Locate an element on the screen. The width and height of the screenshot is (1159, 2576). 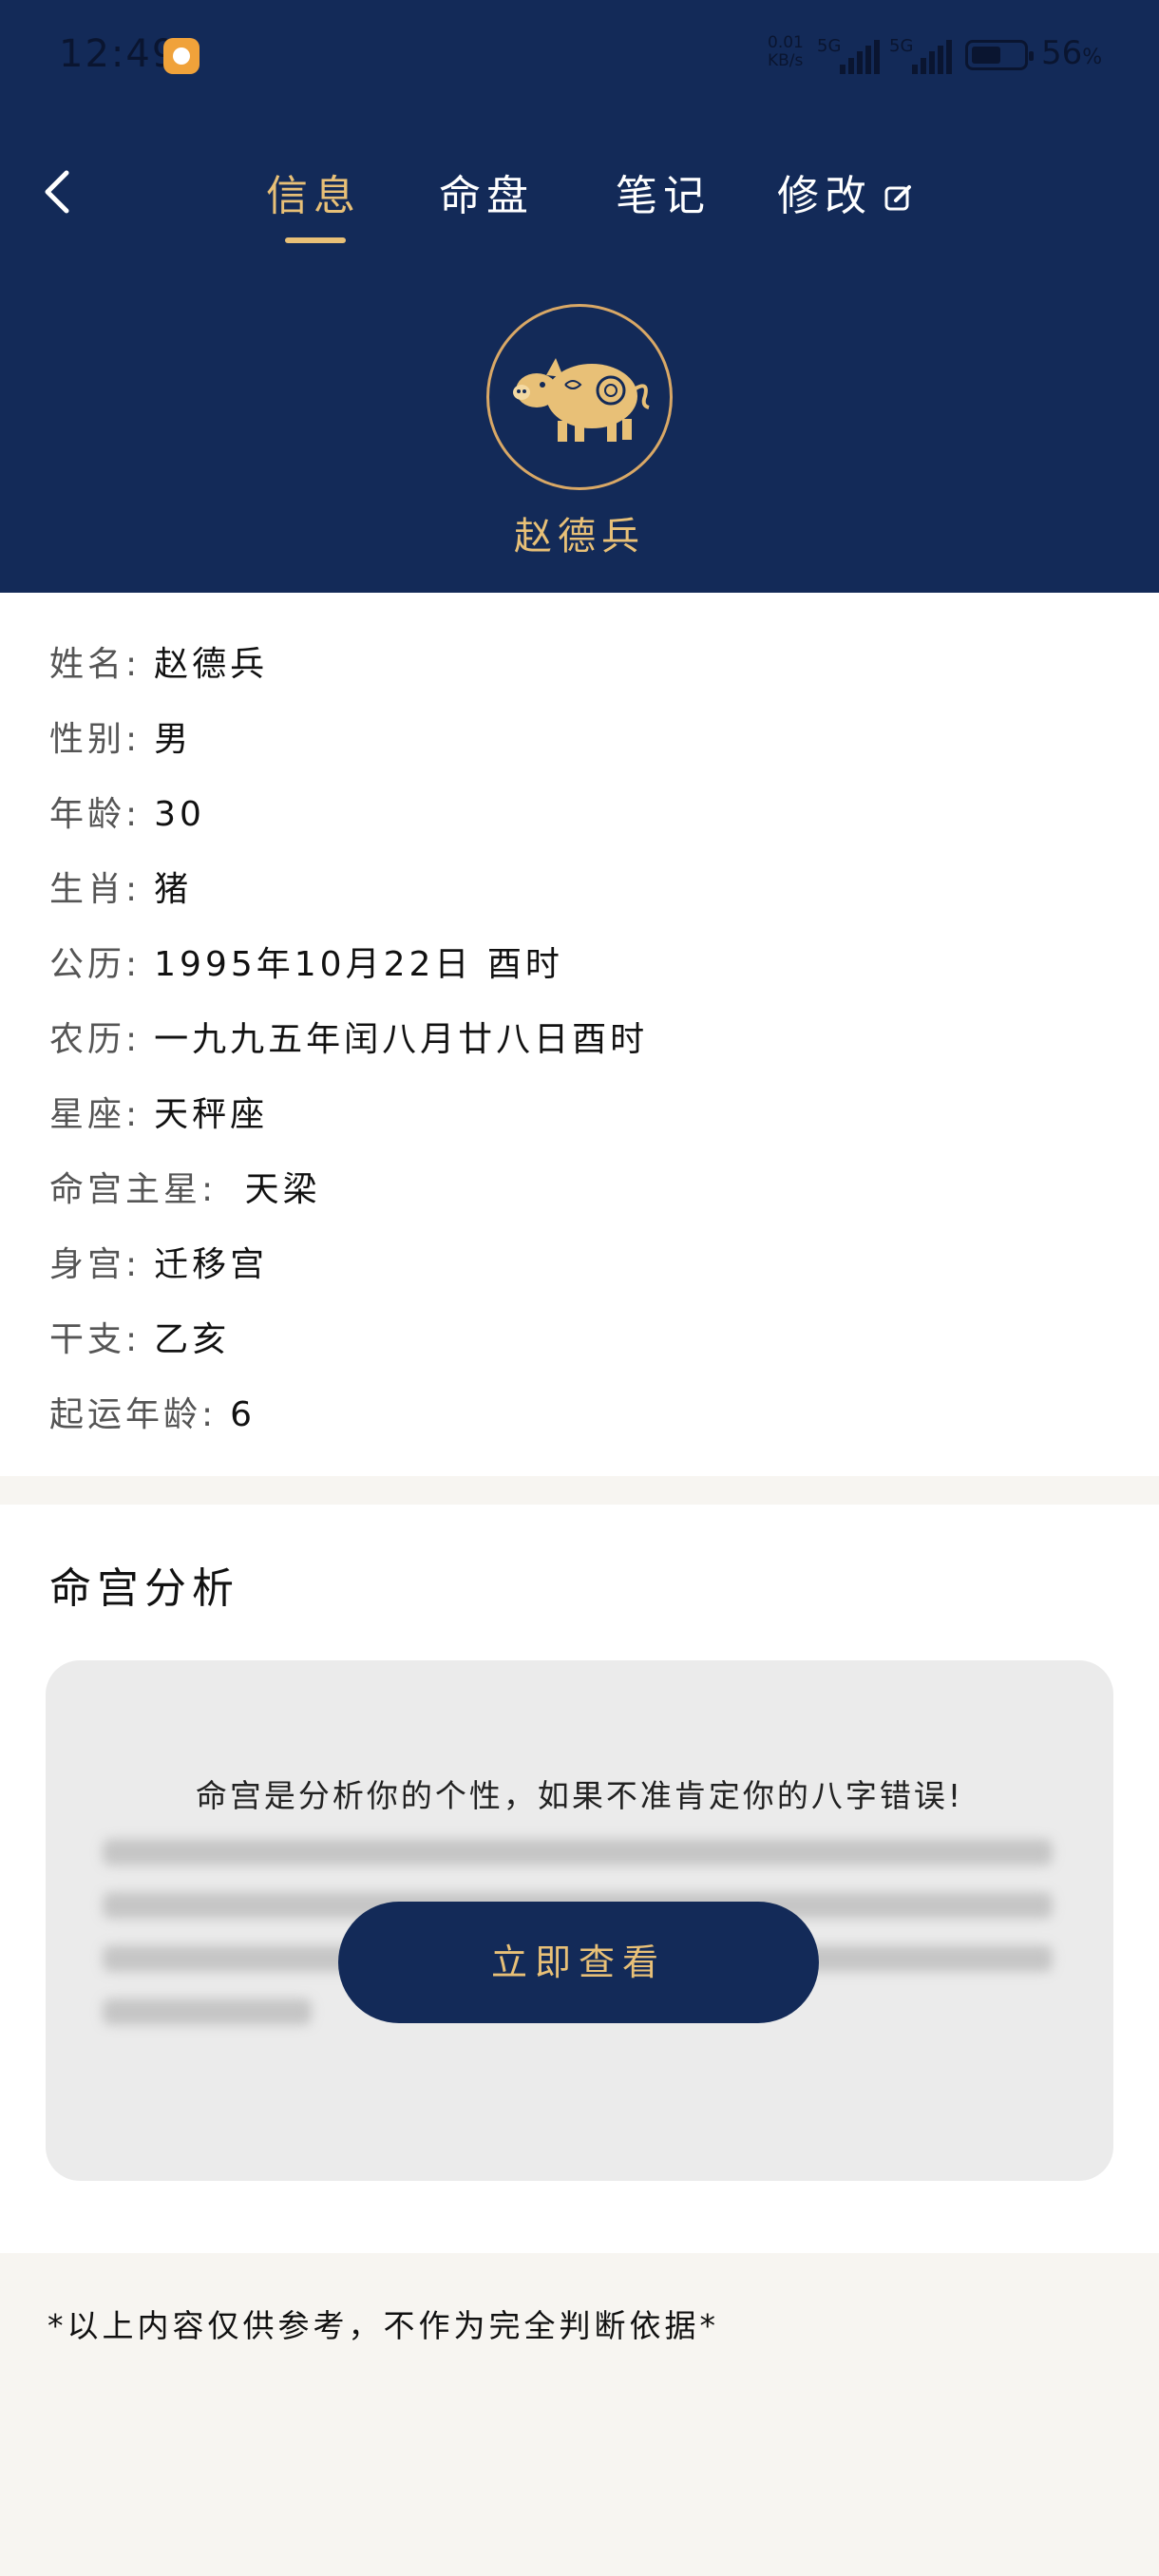
info-row-main-star: 命宫主星: 天梁 is located at coordinates (185, 1189).